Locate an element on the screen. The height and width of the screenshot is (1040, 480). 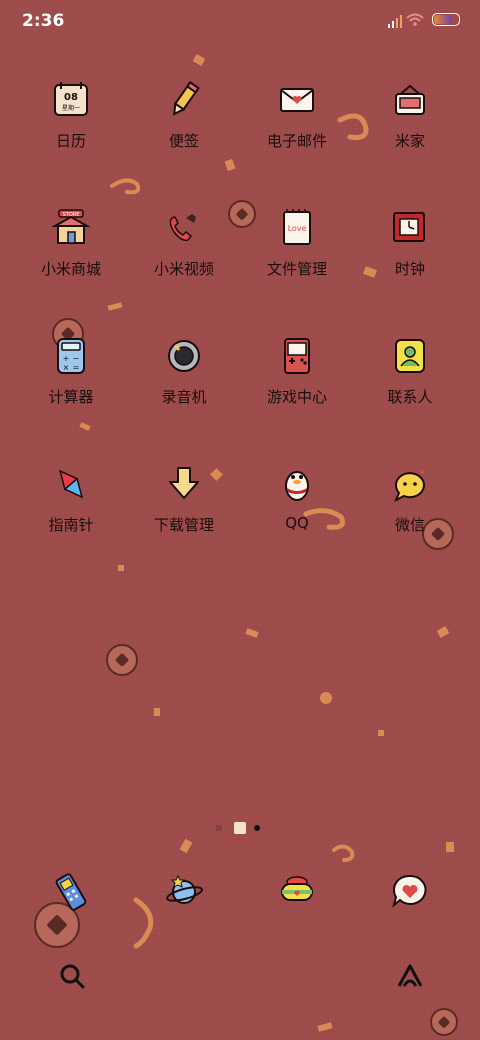
app-label: 下载管理 is located at coordinates (183, 525).